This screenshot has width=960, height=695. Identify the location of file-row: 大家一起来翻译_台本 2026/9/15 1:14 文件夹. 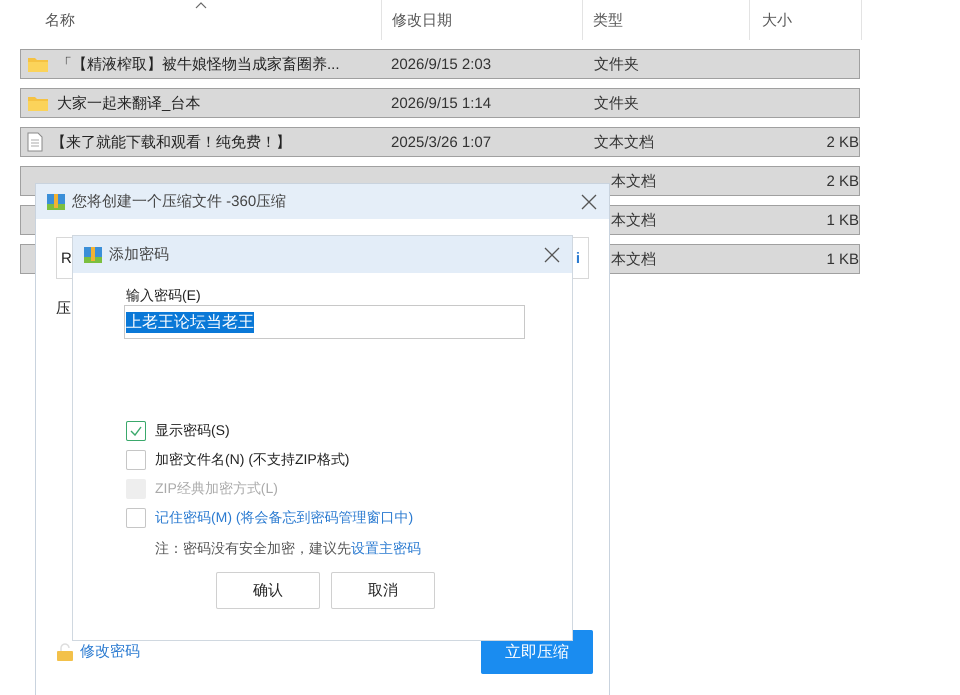
(440, 103).